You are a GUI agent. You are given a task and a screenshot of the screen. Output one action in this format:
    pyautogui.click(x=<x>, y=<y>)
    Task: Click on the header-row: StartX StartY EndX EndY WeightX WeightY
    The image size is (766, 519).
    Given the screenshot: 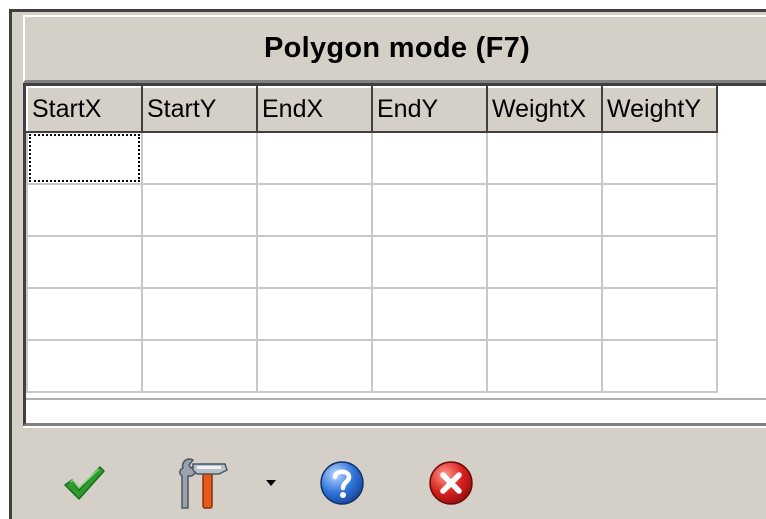 What is the action you would take?
    pyautogui.click(x=372, y=109)
    